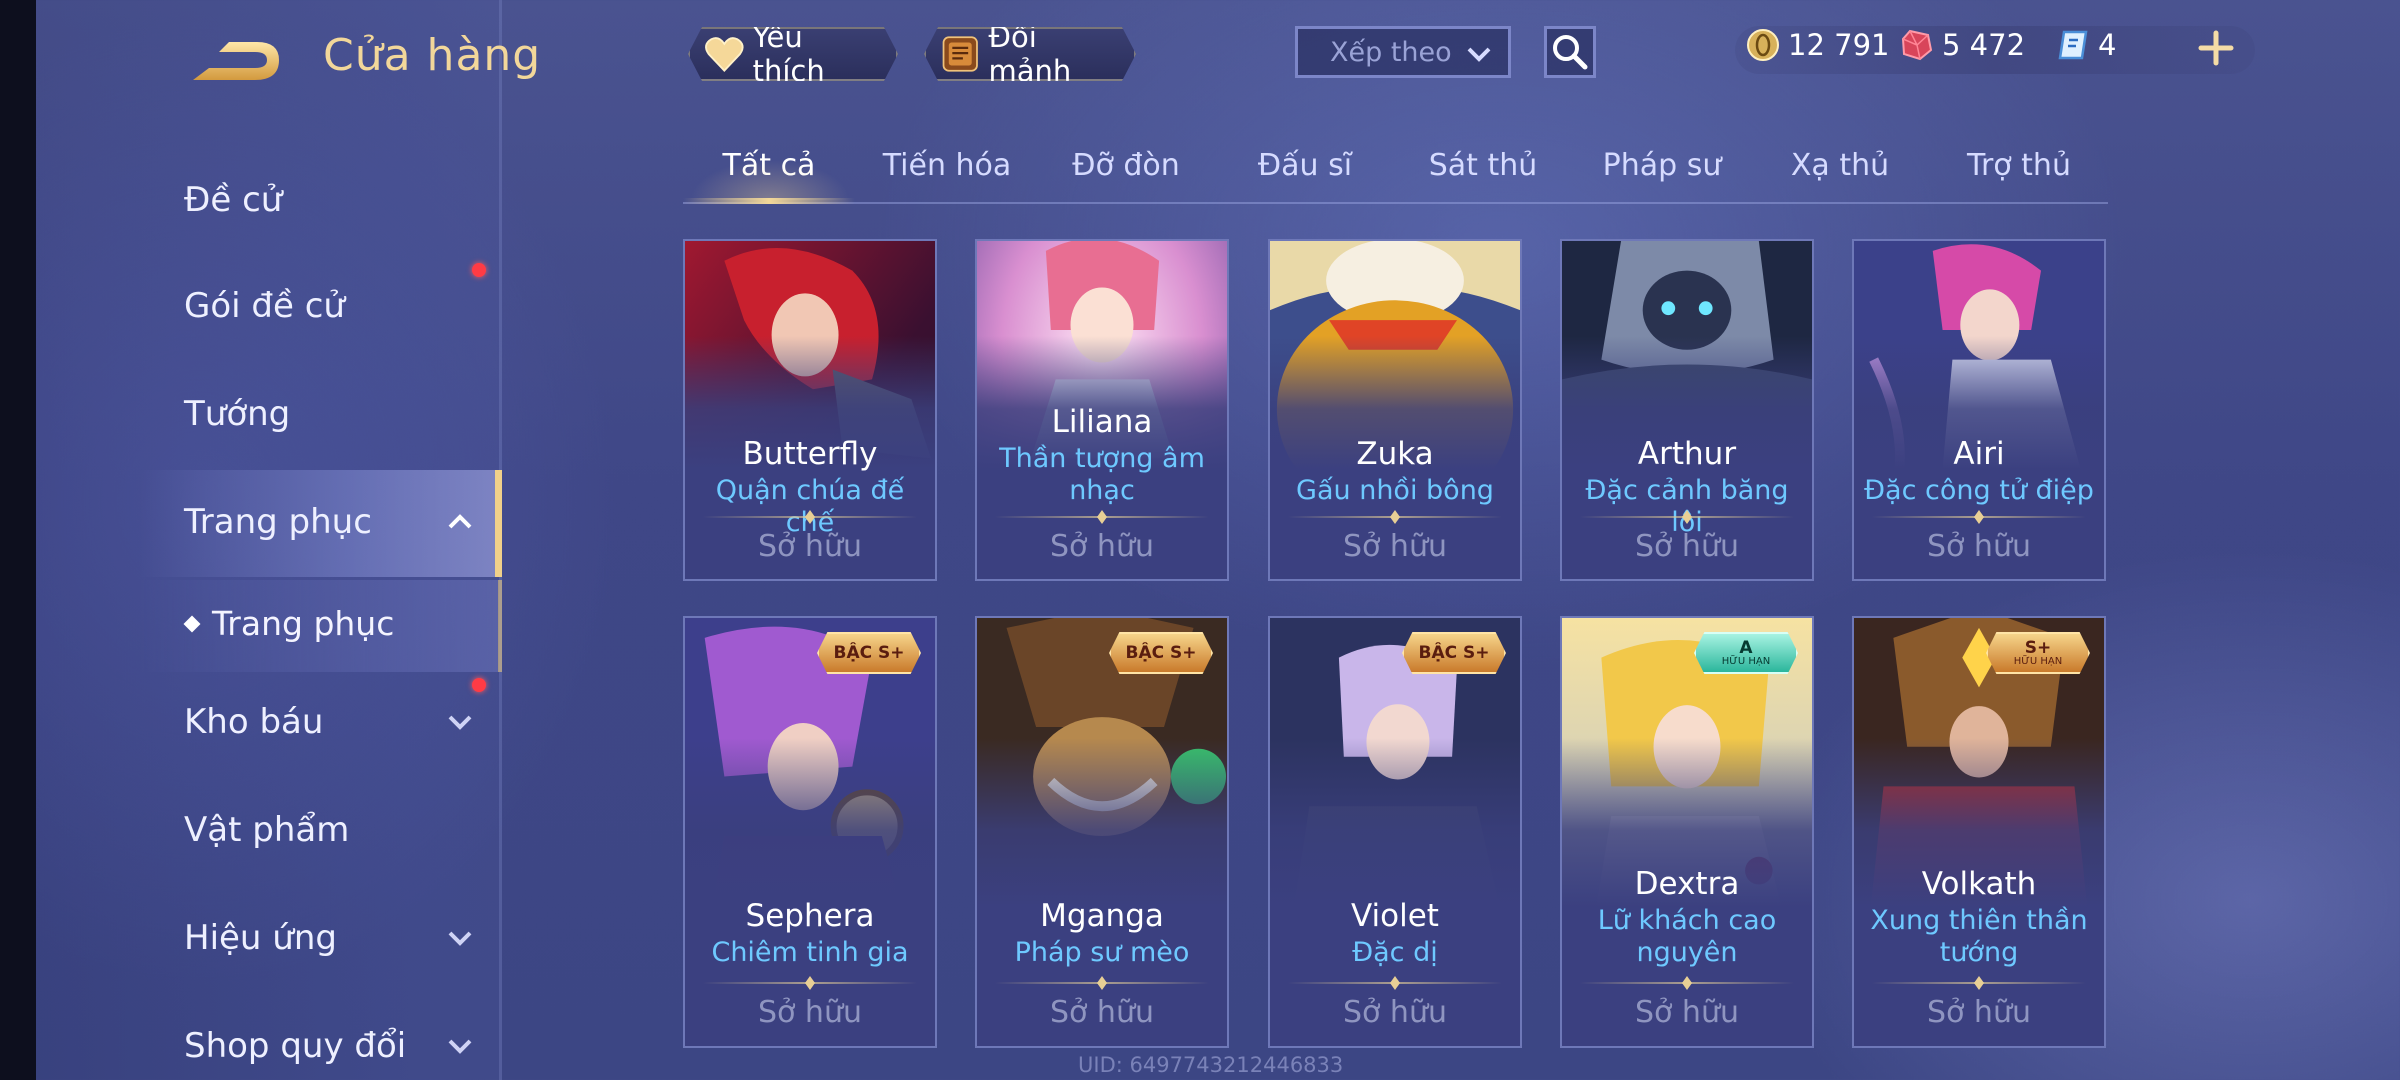 The height and width of the screenshot is (1080, 2400). I want to click on exchange-fragments-button: Đổi mảnh, so click(1030, 54).